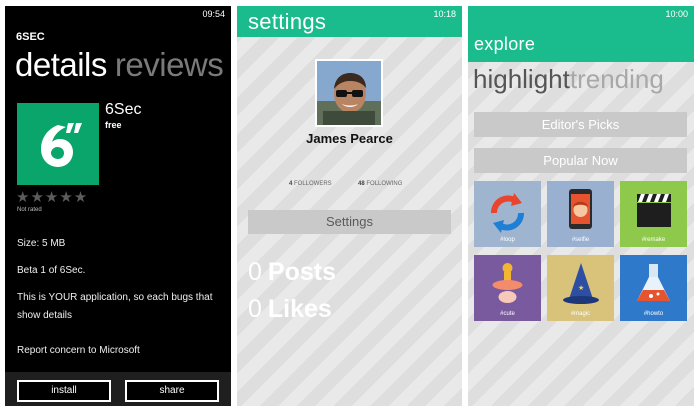 This screenshot has width=699, height=412. I want to click on pivot-reviews: reviews, so click(169, 64).